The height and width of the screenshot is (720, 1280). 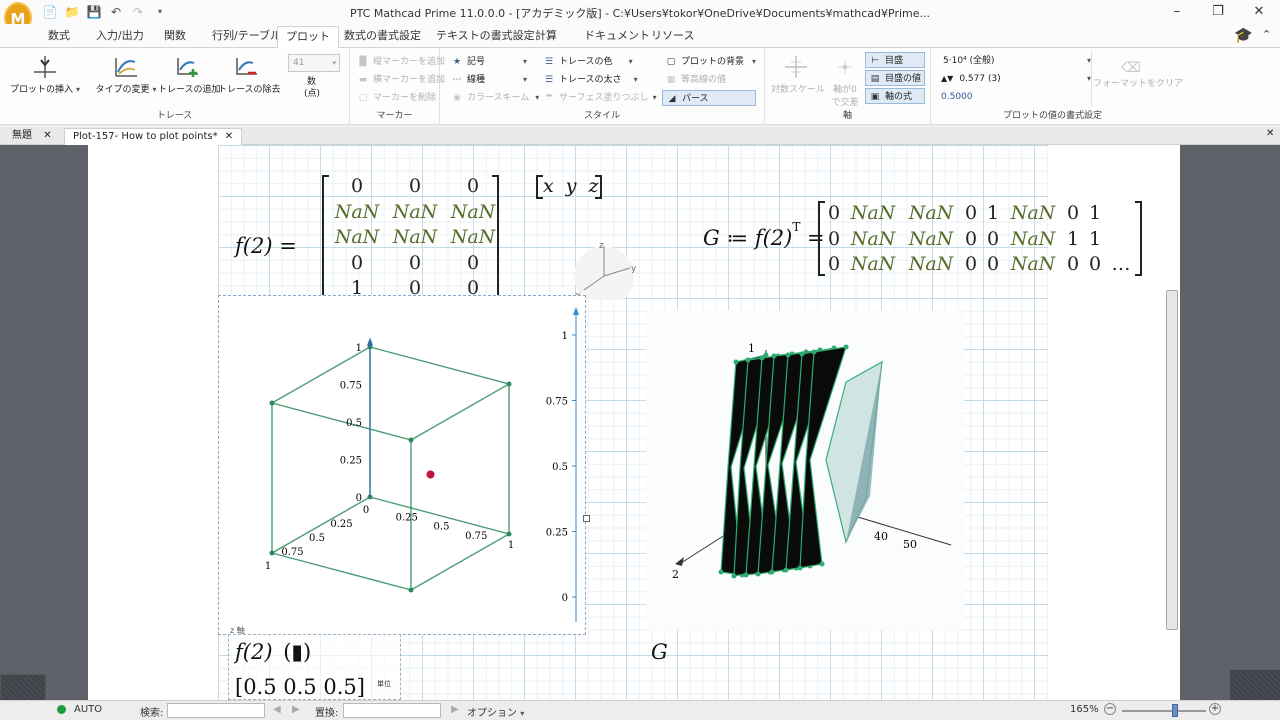 I want to click on precision-dropdown: ▲▼ 0.577 (3) ▾, so click(x=1016, y=79).